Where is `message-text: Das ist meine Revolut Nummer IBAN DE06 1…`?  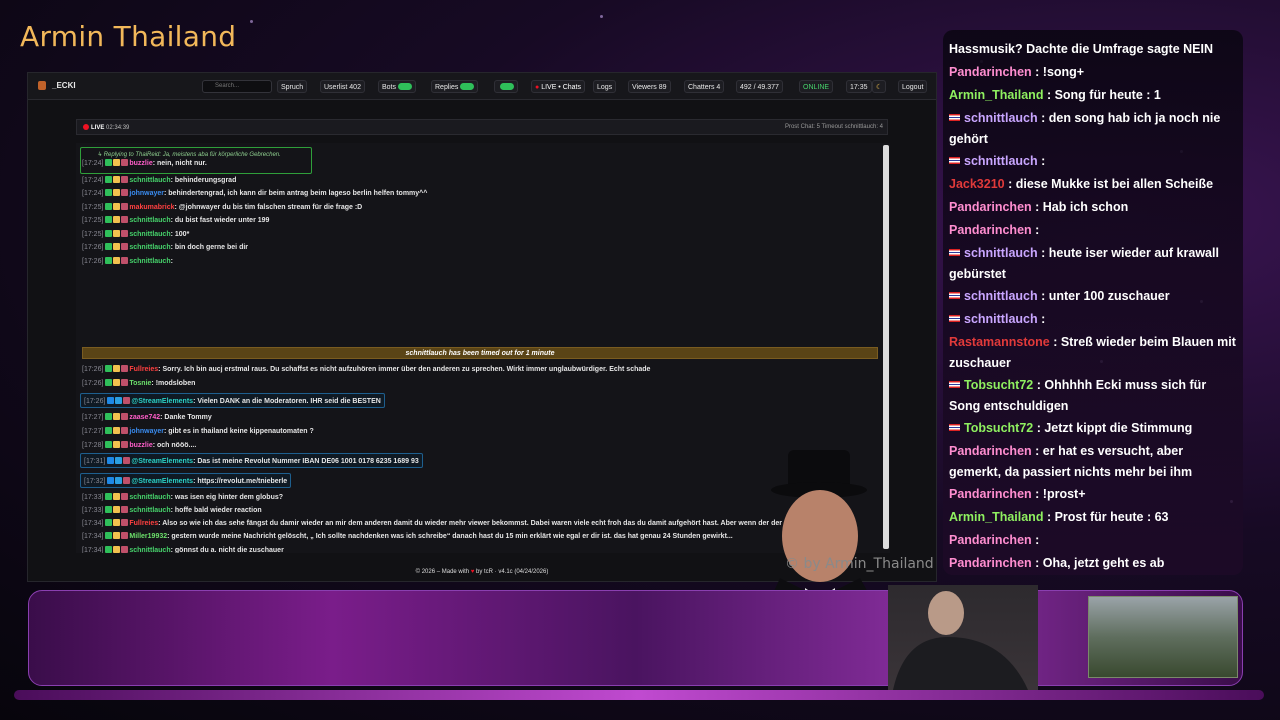 message-text: Das ist meine Revolut Nummer IBAN DE06 1… is located at coordinates (308, 461).